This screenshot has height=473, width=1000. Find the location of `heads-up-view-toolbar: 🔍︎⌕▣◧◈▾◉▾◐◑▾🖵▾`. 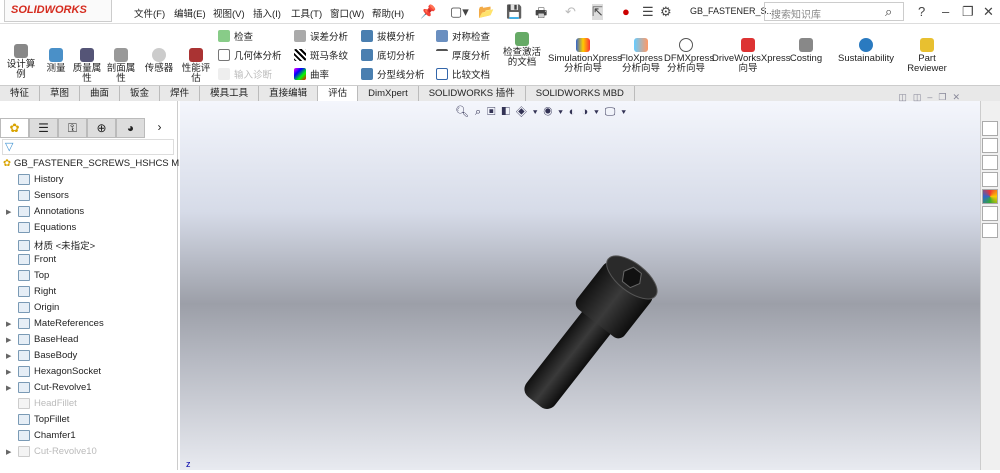

heads-up-view-toolbar: 🔍︎⌕▣◧◈▾◉▾◐◑▾🖵▾ is located at coordinates (543, 112).